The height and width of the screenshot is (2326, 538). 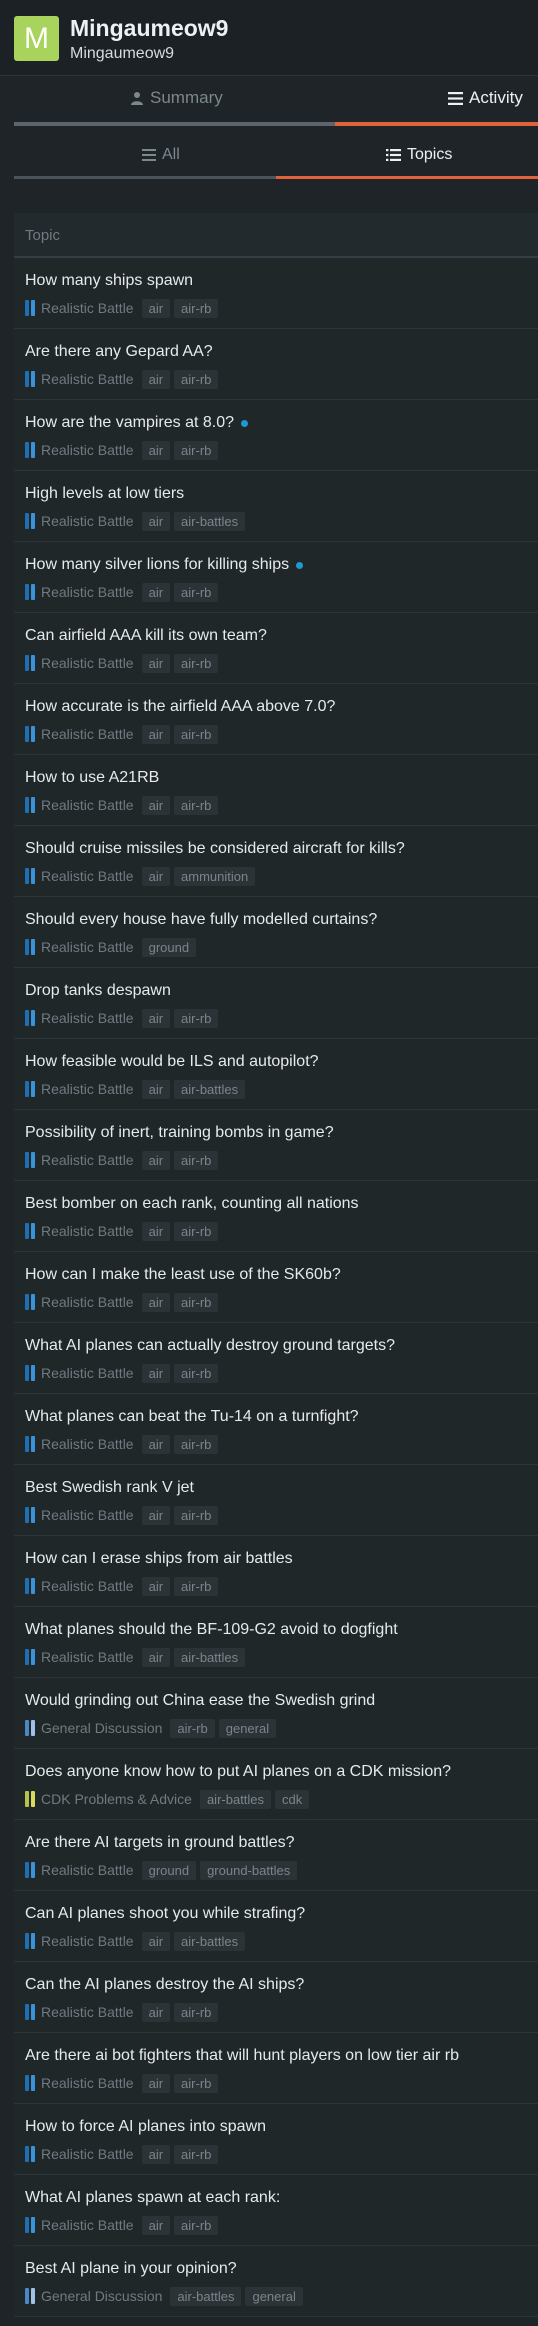 I want to click on topic-column-header: Topic, so click(x=276, y=235).